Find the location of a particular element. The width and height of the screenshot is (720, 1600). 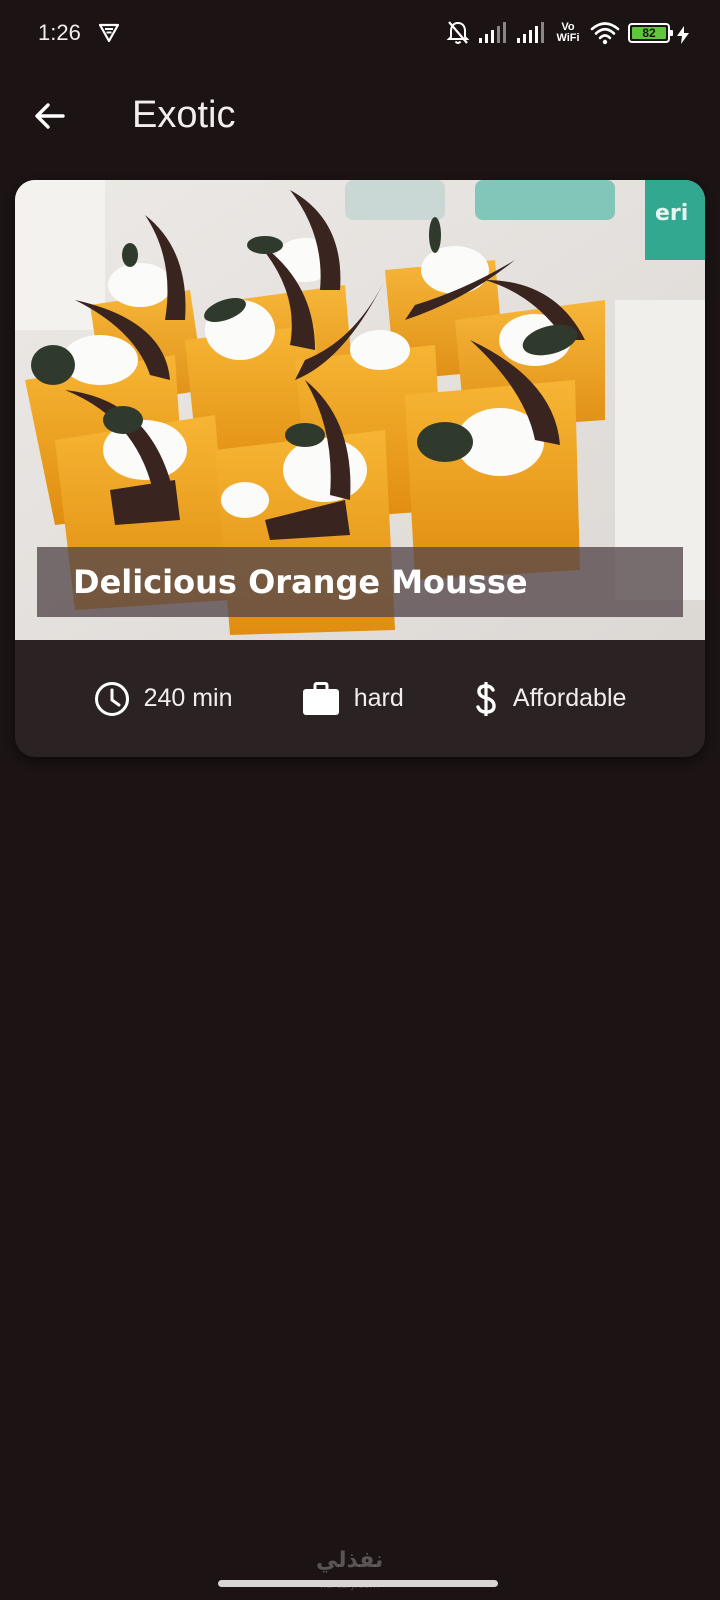

work-icon is located at coordinates (320, 698).